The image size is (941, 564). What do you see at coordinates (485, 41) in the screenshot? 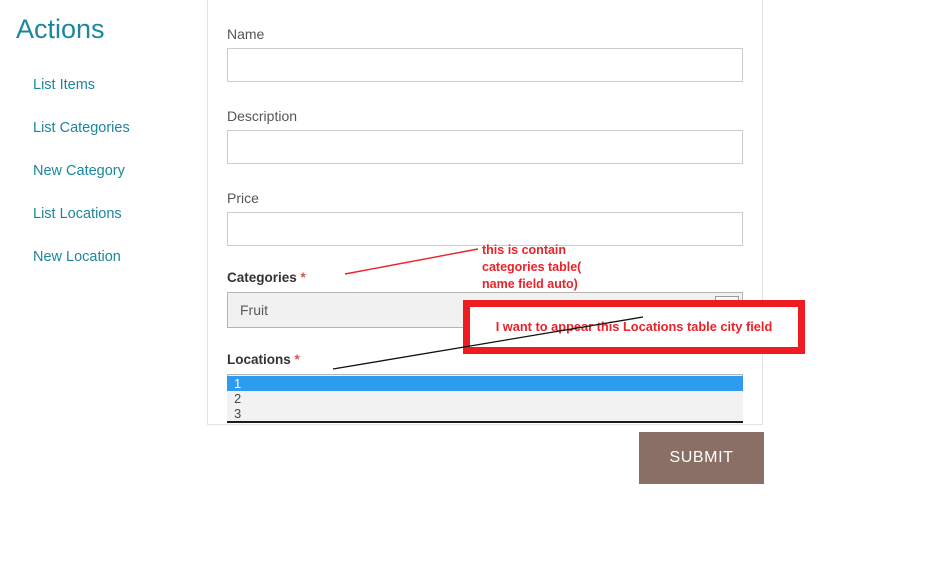
I see `field-group-name: Name` at bounding box center [485, 41].